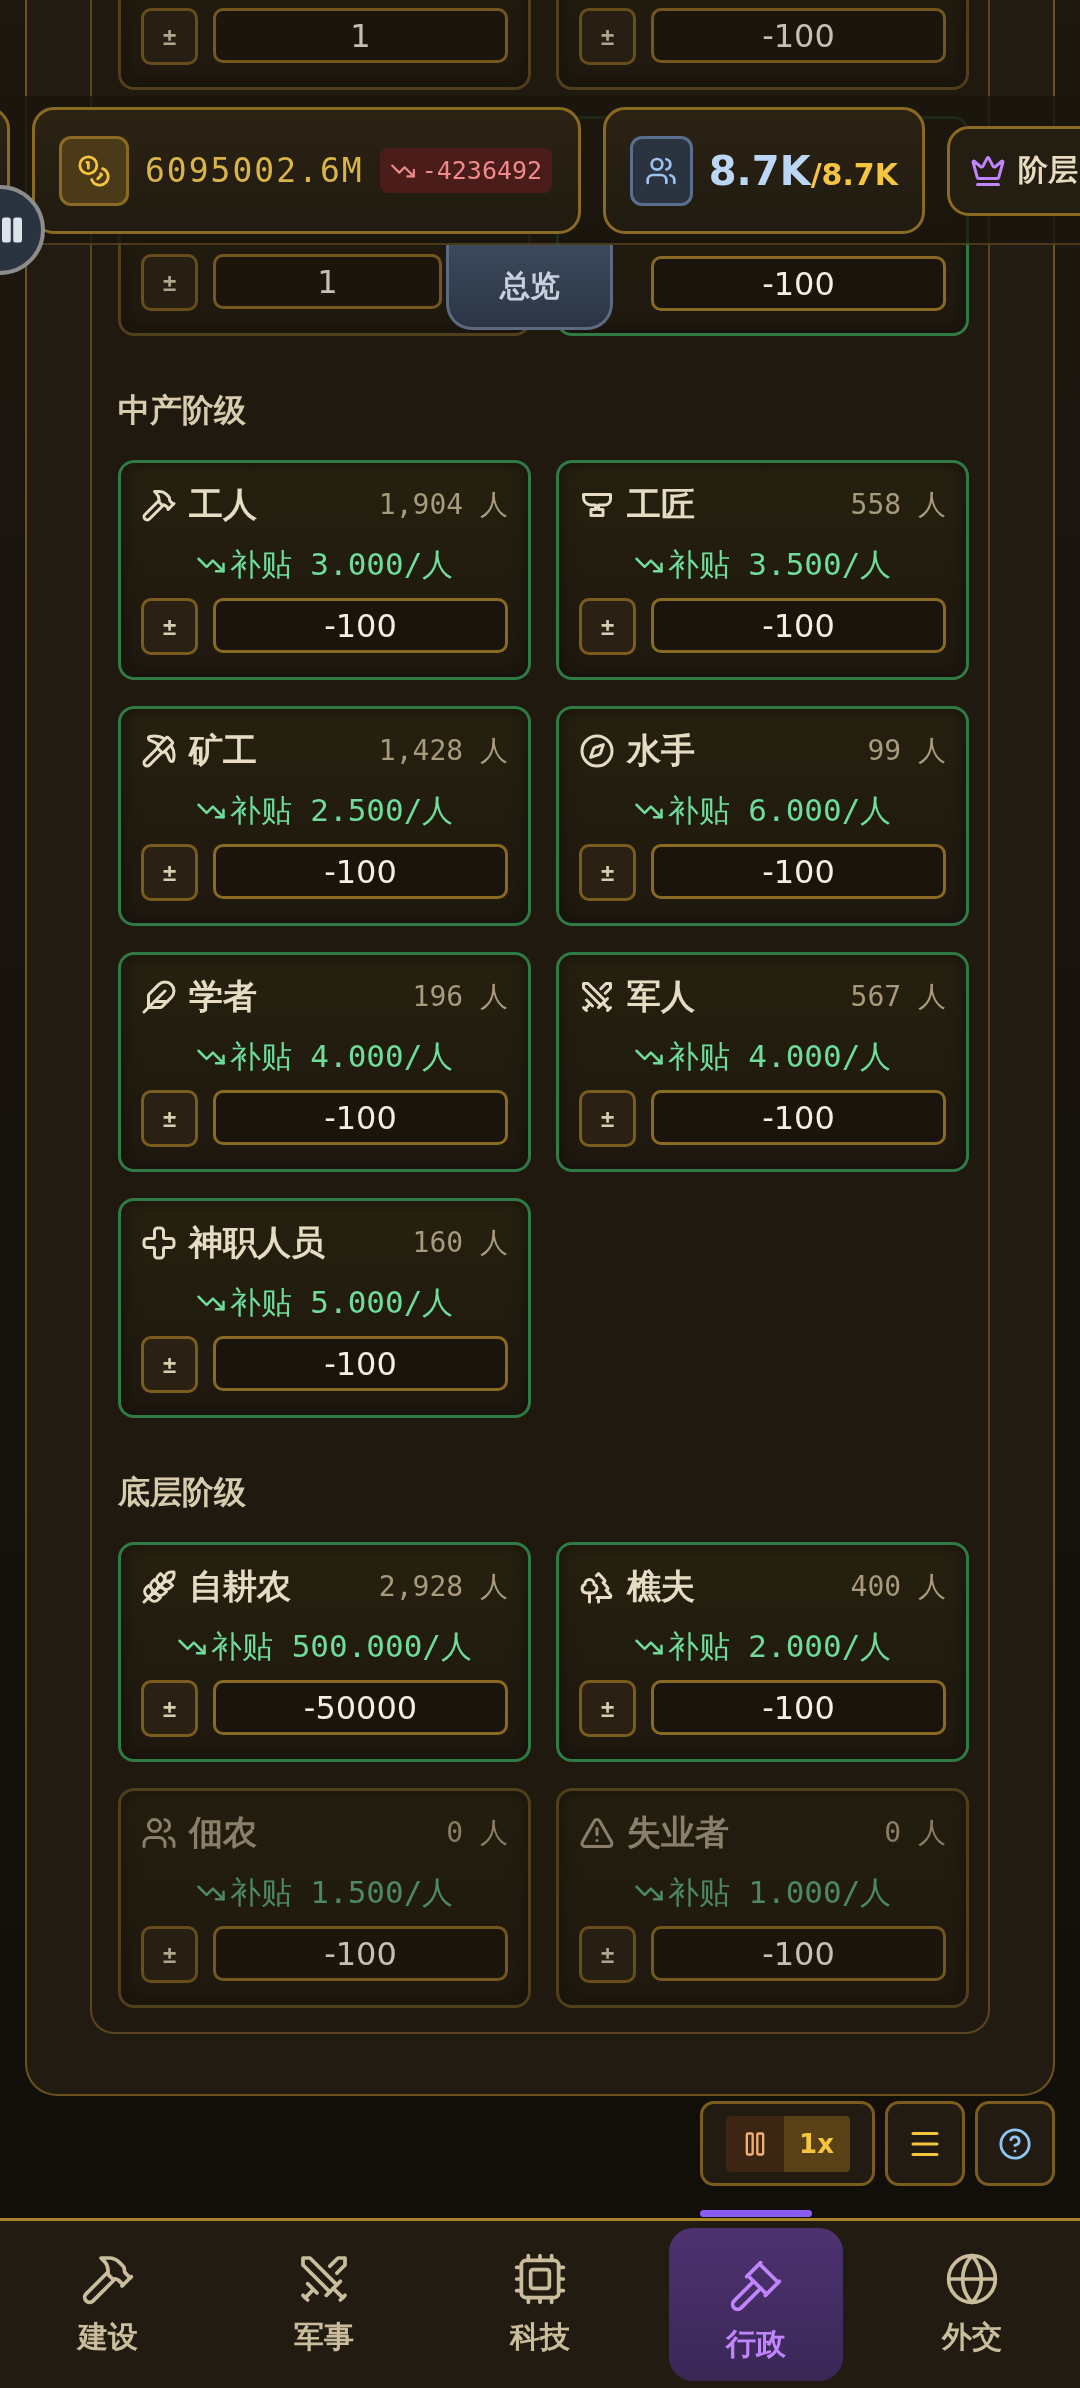 The width and height of the screenshot is (1080, 2388). I want to click on class-name: 工人, so click(223, 504).